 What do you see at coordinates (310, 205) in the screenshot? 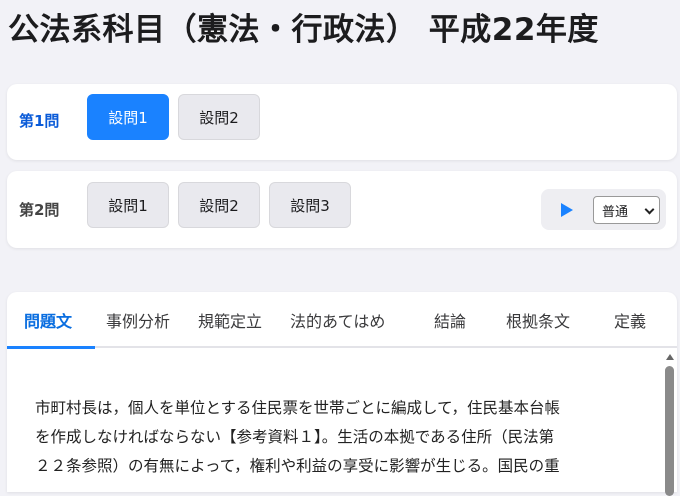
I see `question-2-subquestion-3-button: 設問3` at bounding box center [310, 205].